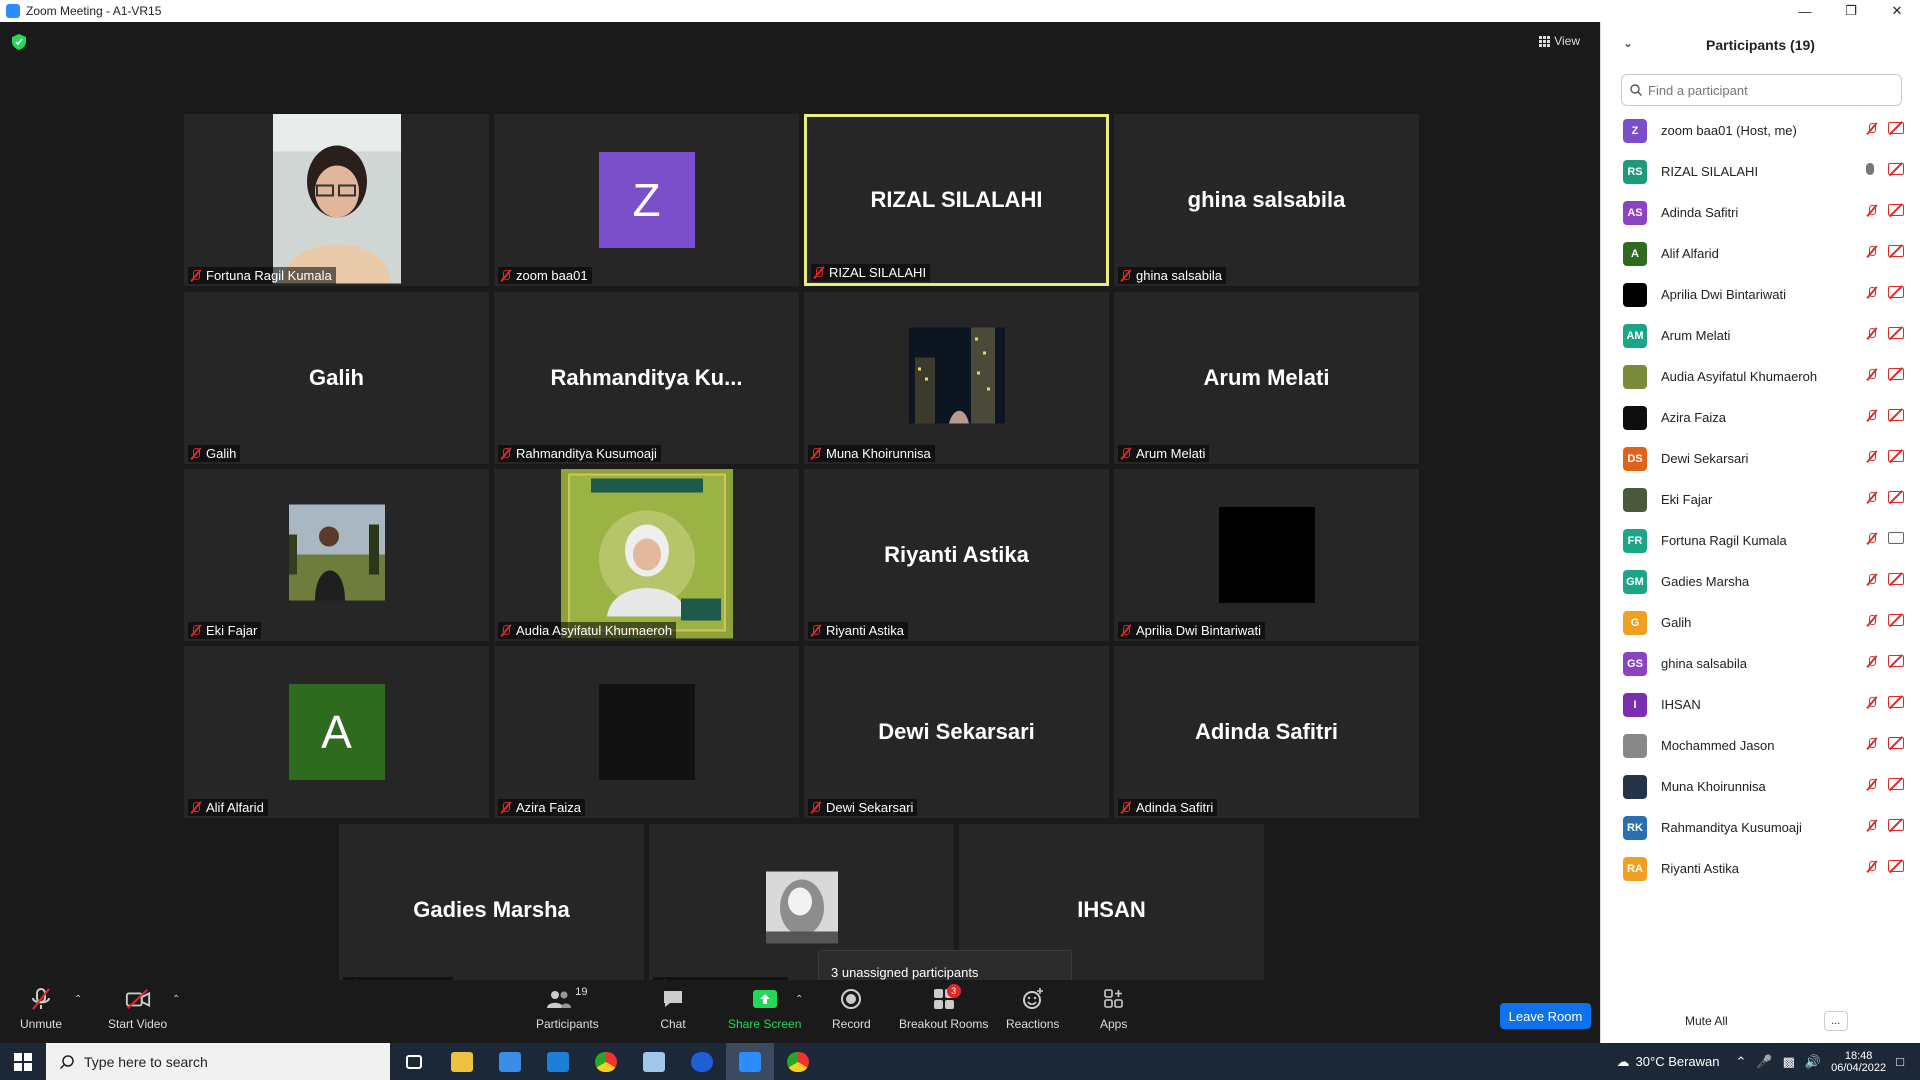  I want to click on teamviewer-icon, so click(702, 1061).